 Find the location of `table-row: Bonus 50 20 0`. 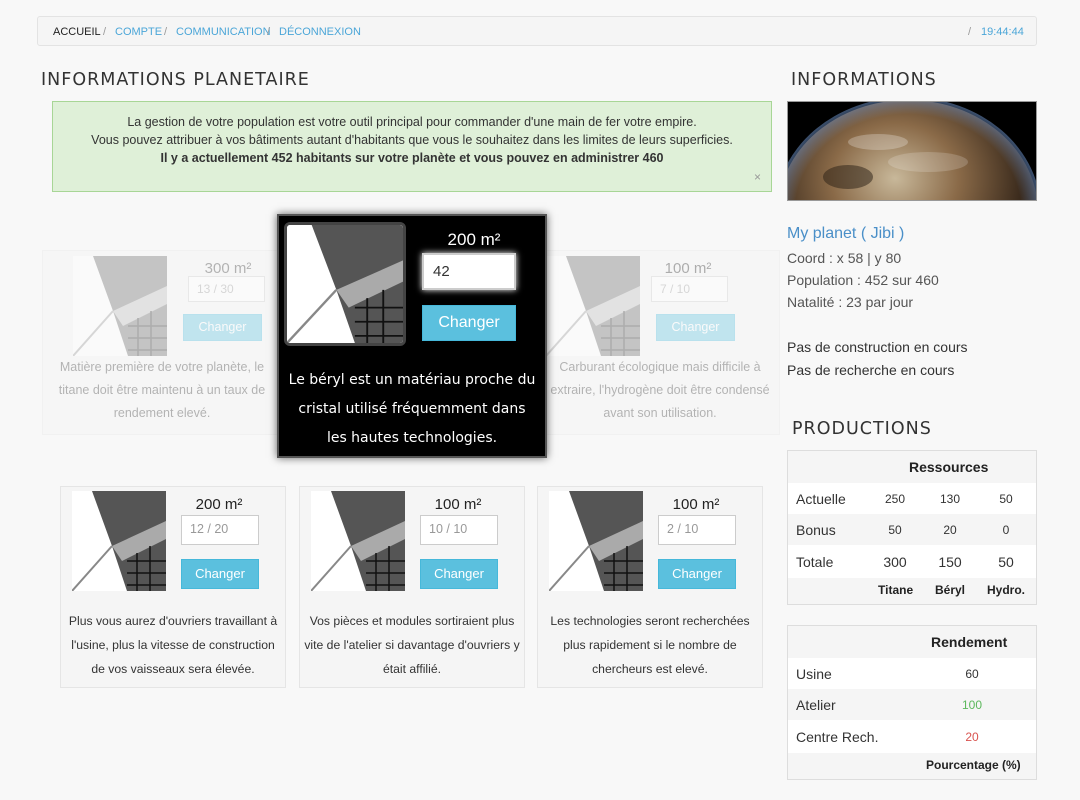

table-row: Bonus 50 20 0 is located at coordinates (912, 529).